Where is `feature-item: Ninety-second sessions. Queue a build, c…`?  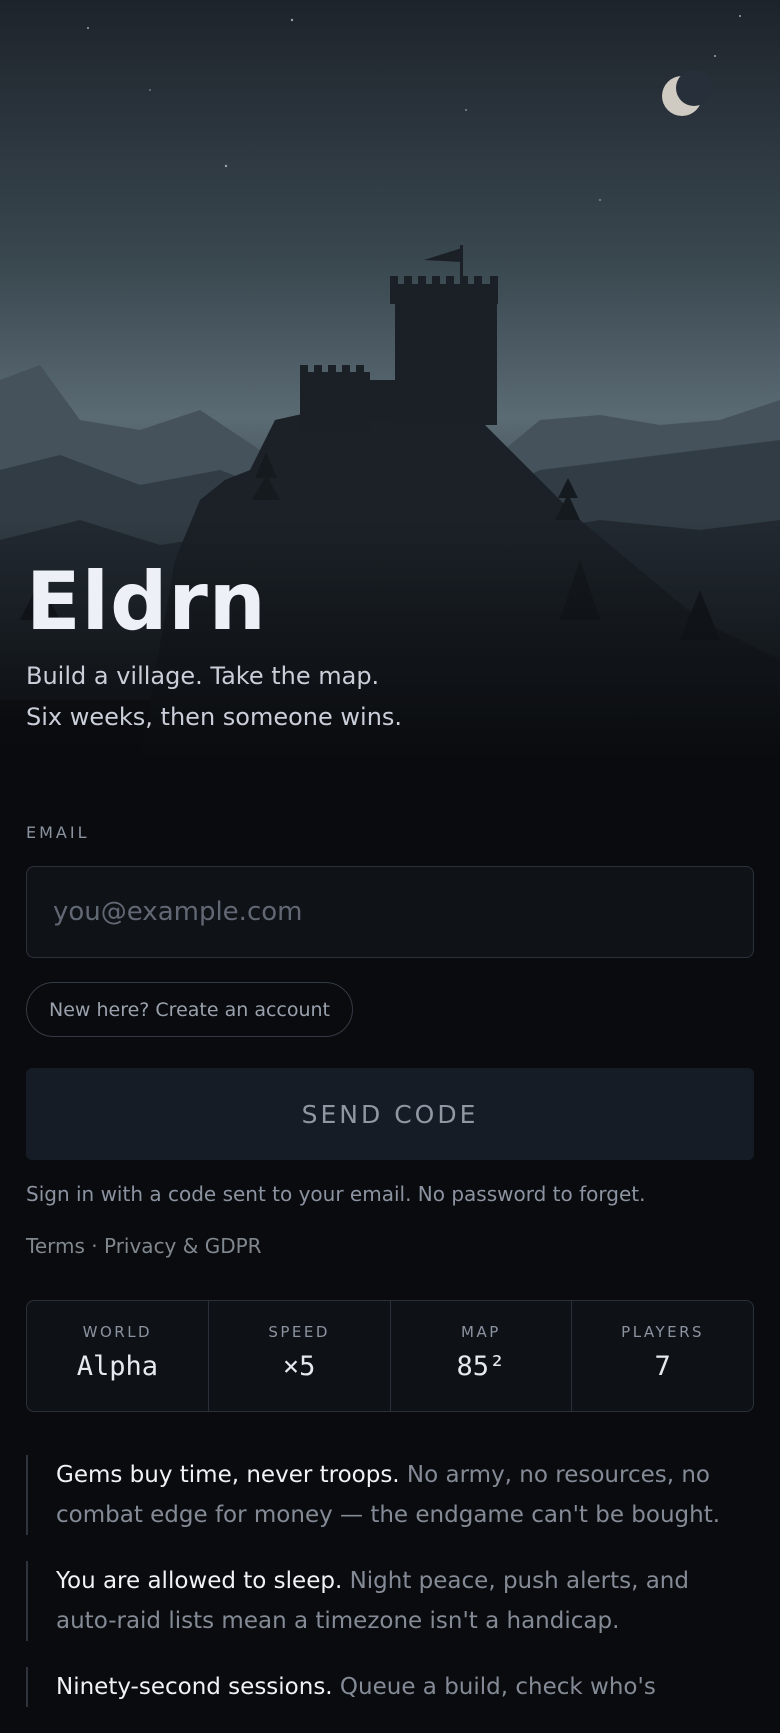 feature-item: Ninety-second sessions. Queue a build, c… is located at coordinates (390, 1687).